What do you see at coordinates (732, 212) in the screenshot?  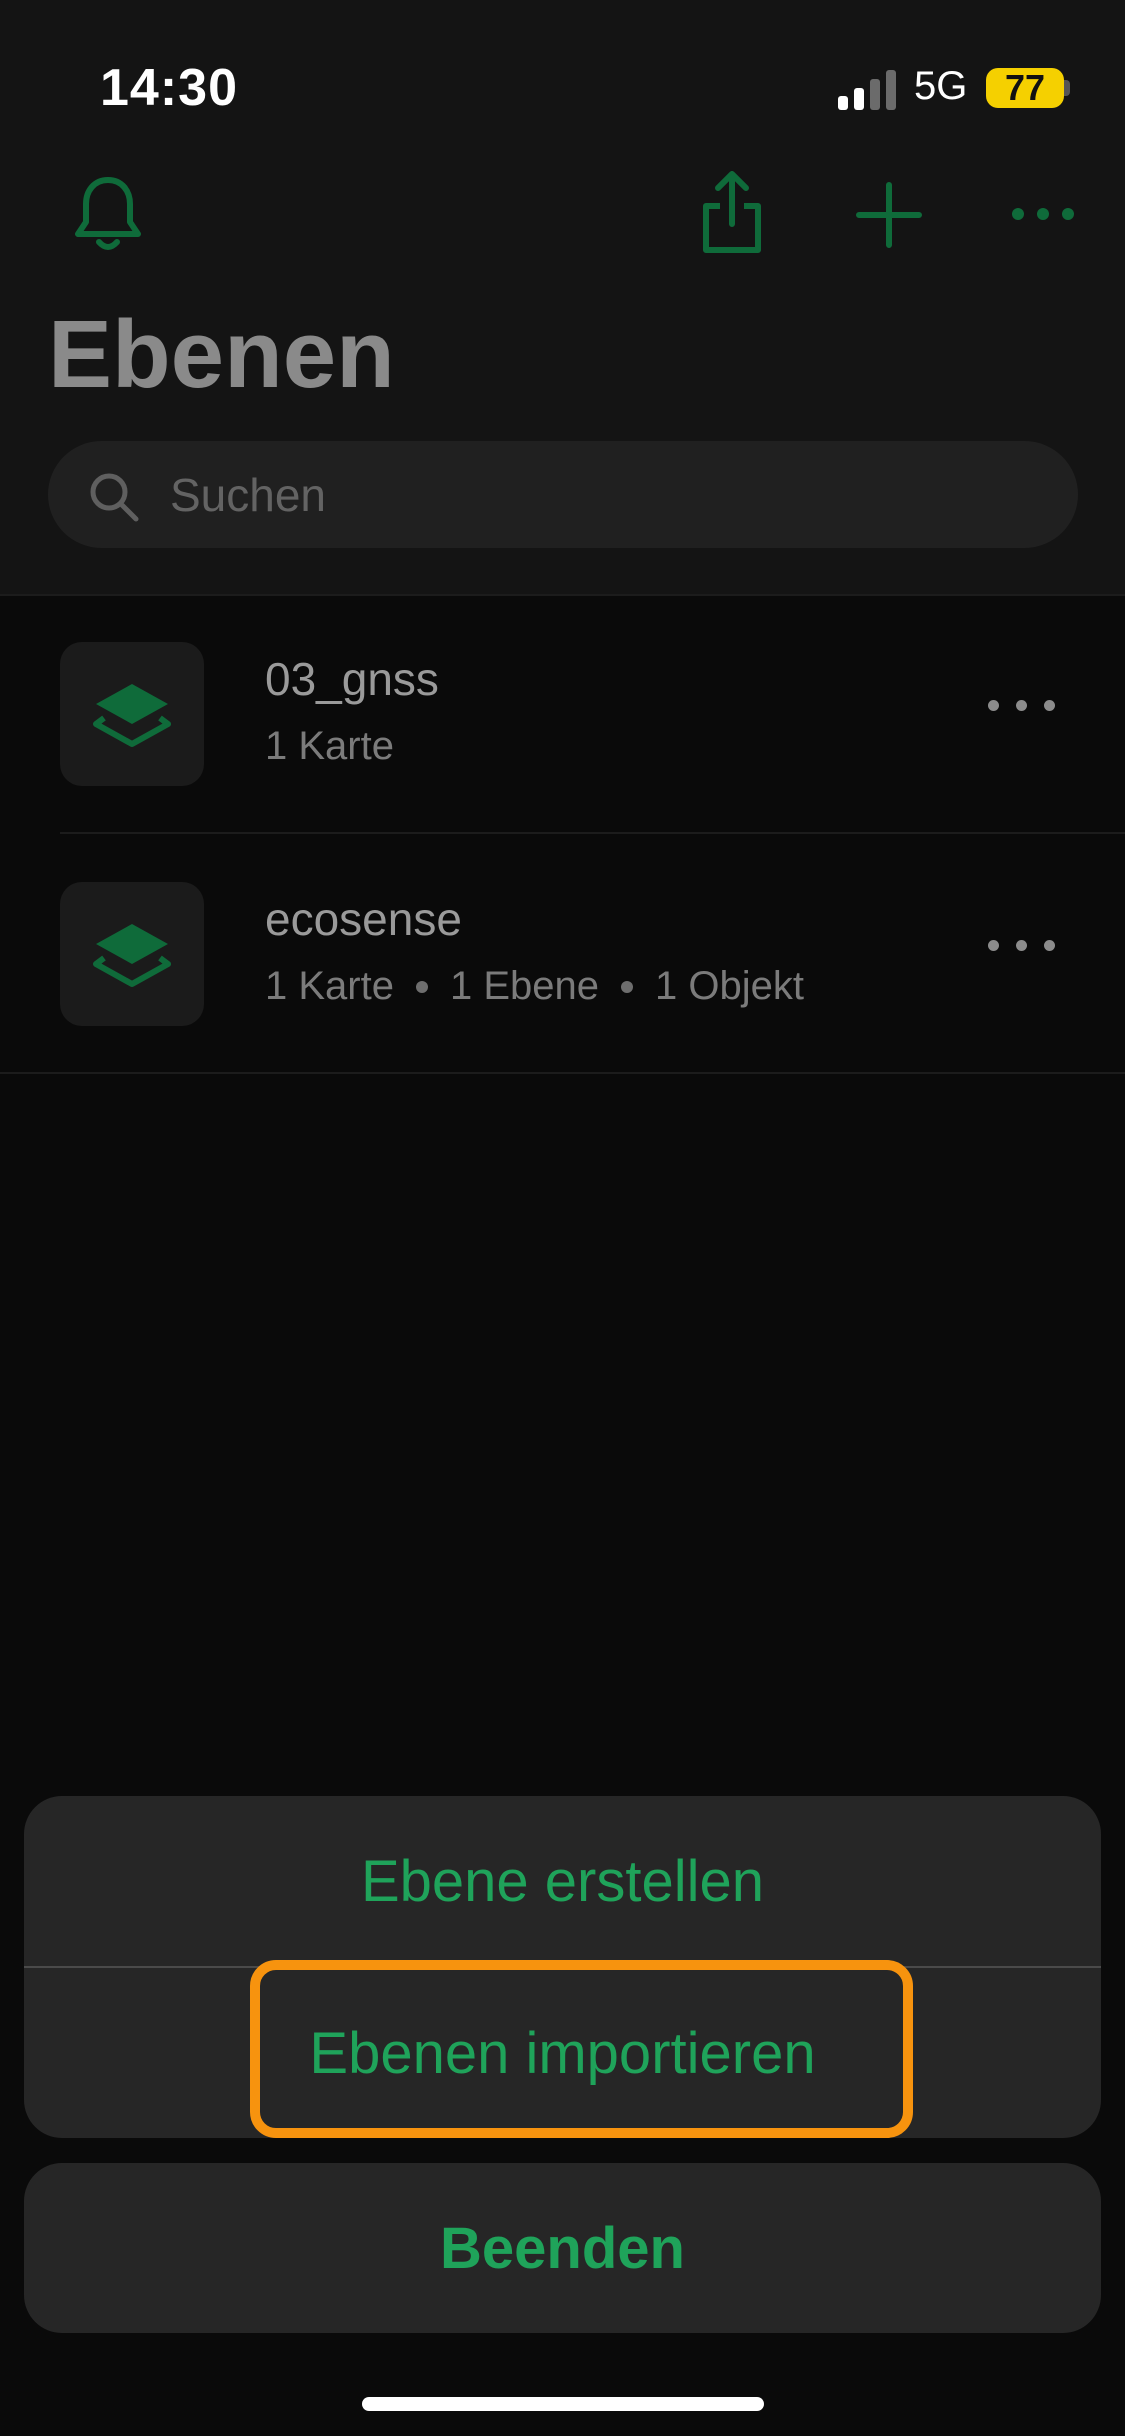 I see `share-icon` at bounding box center [732, 212].